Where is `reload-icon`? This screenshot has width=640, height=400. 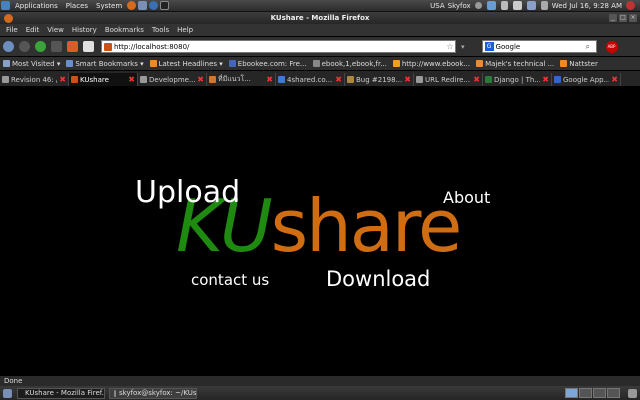 reload-icon is located at coordinates (40, 46).